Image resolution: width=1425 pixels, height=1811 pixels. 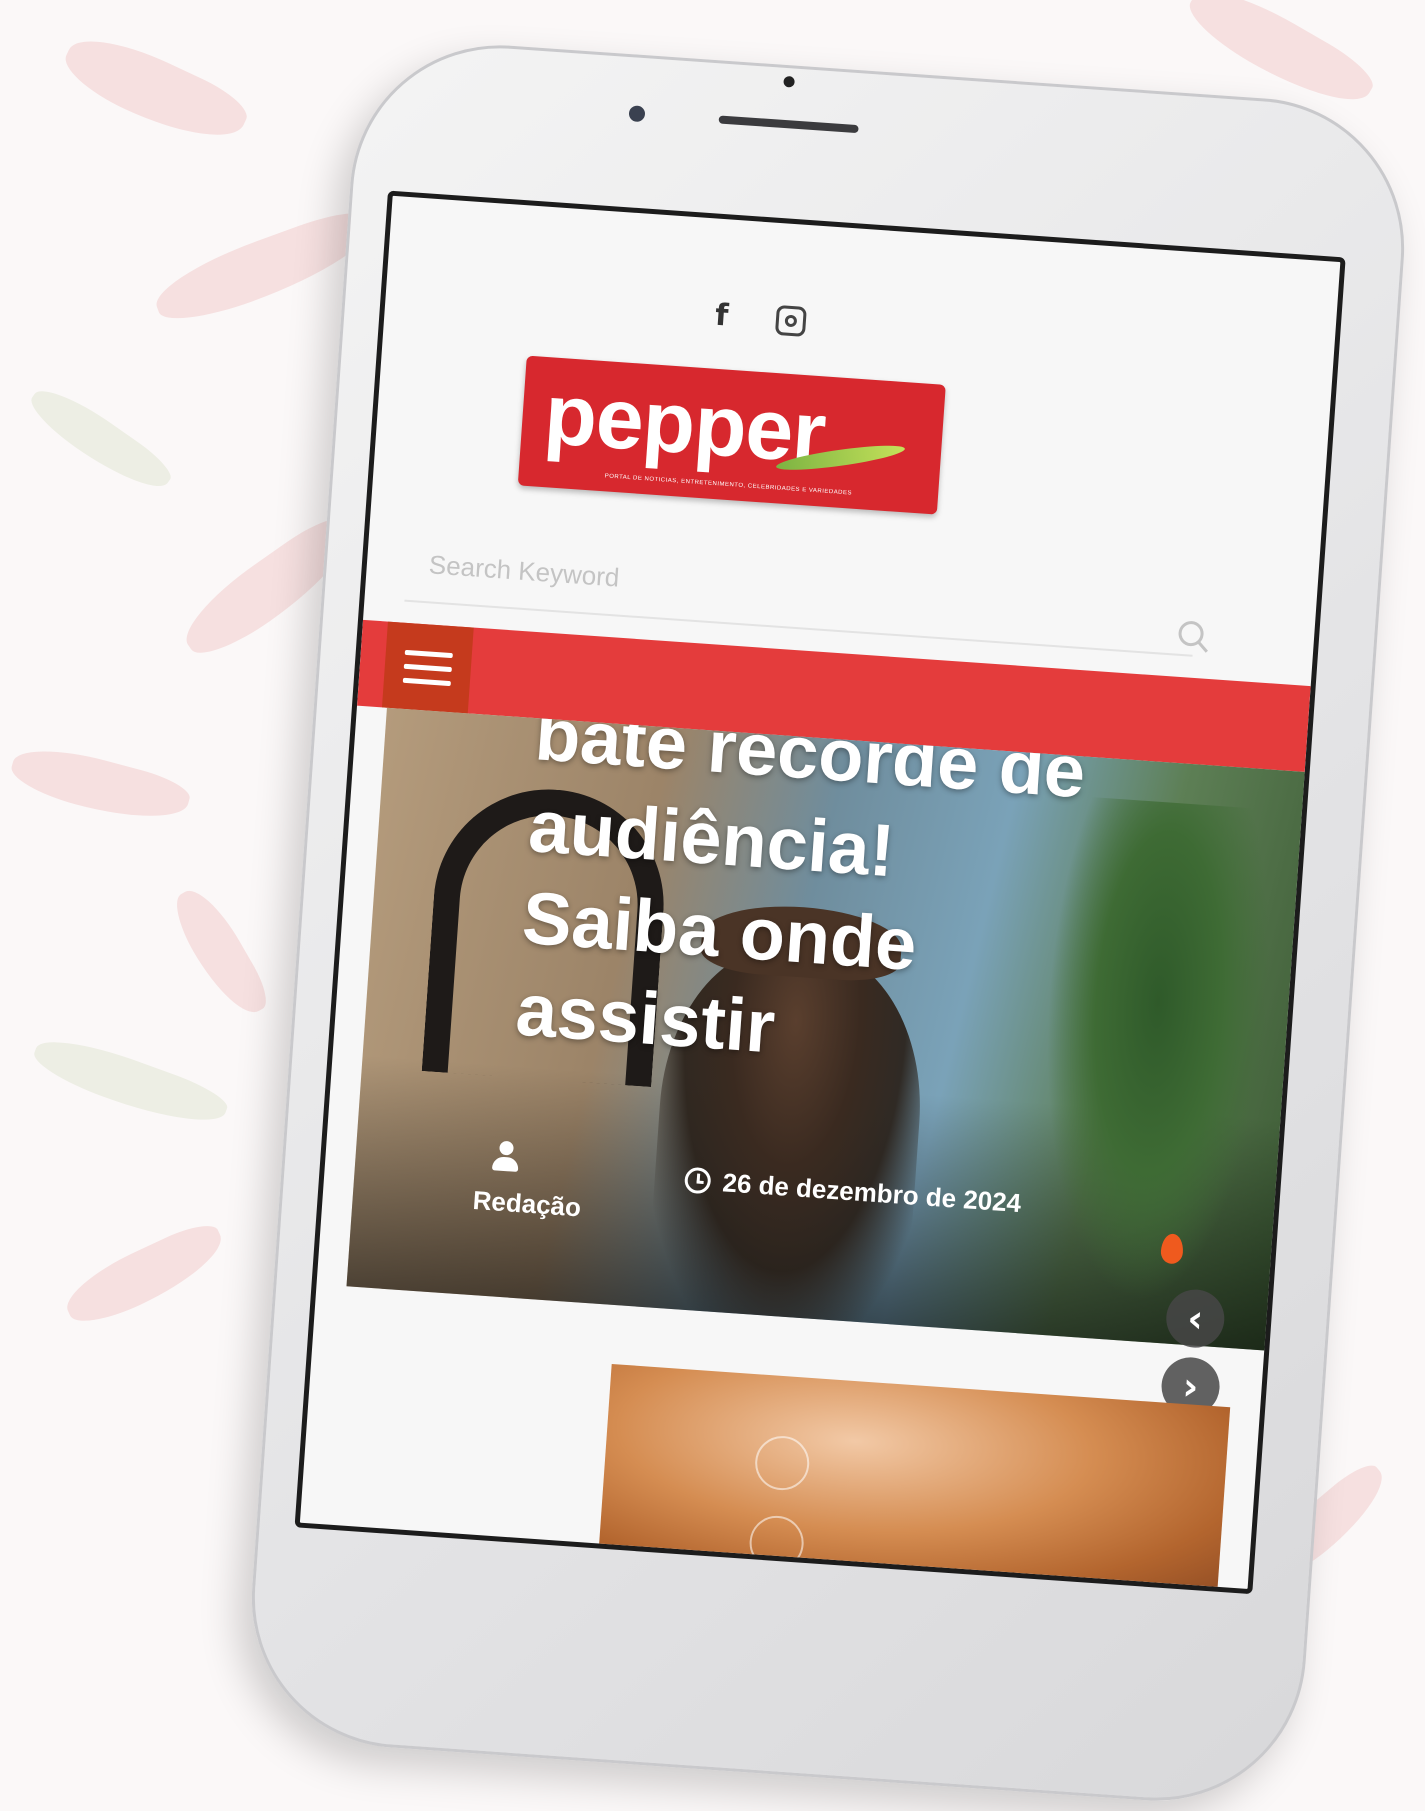 What do you see at coordinates (637, 114) in the screenshot?
I see `phone-camera` at bounding box center [637, 114].